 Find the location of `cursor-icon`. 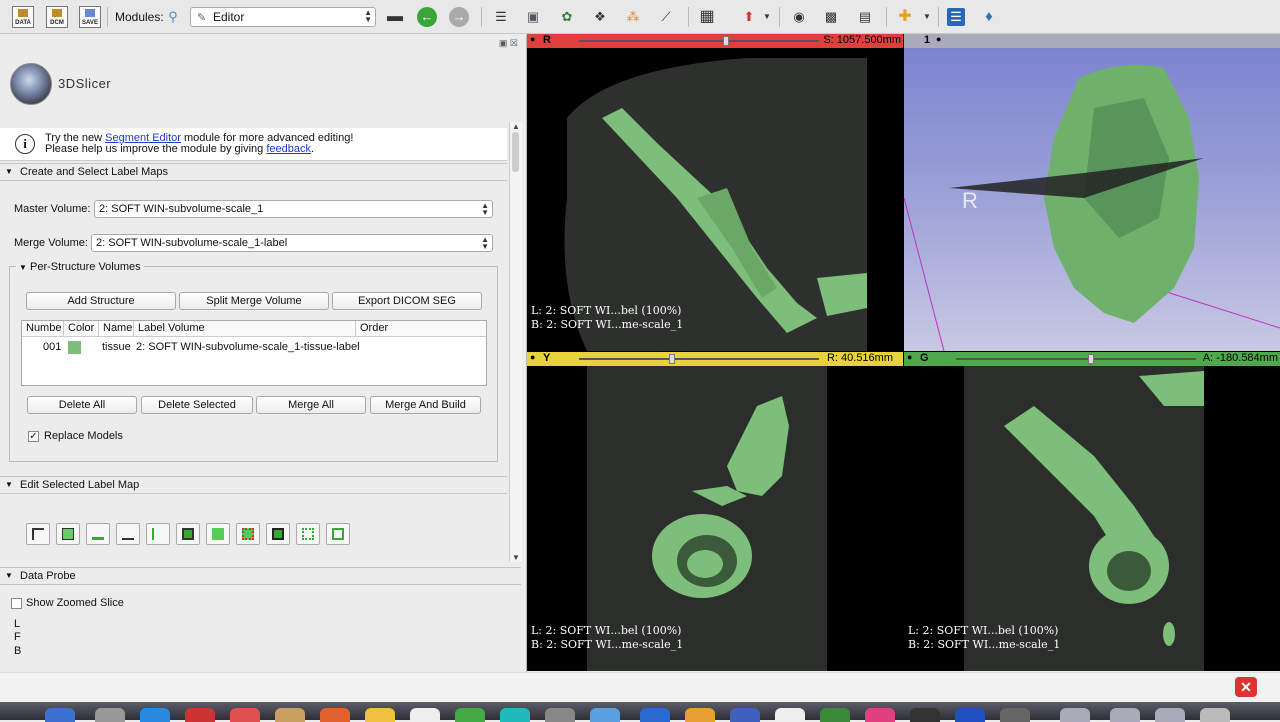

cursor-icon is located at coordinates (38, 534).